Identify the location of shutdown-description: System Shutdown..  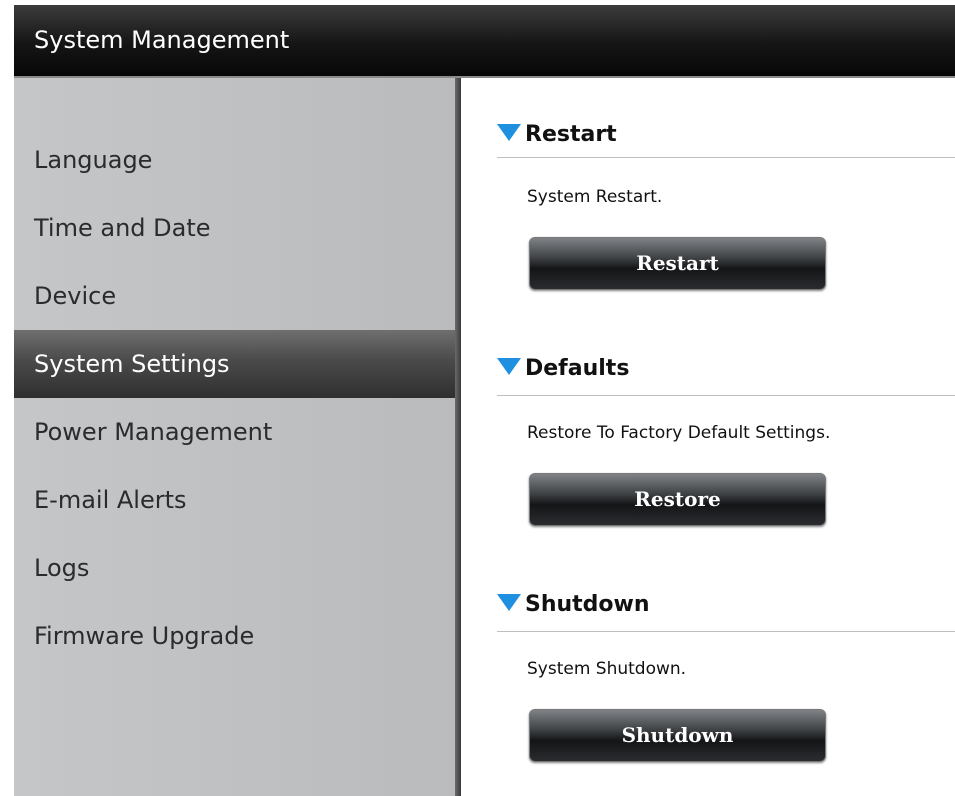
(607, 669).